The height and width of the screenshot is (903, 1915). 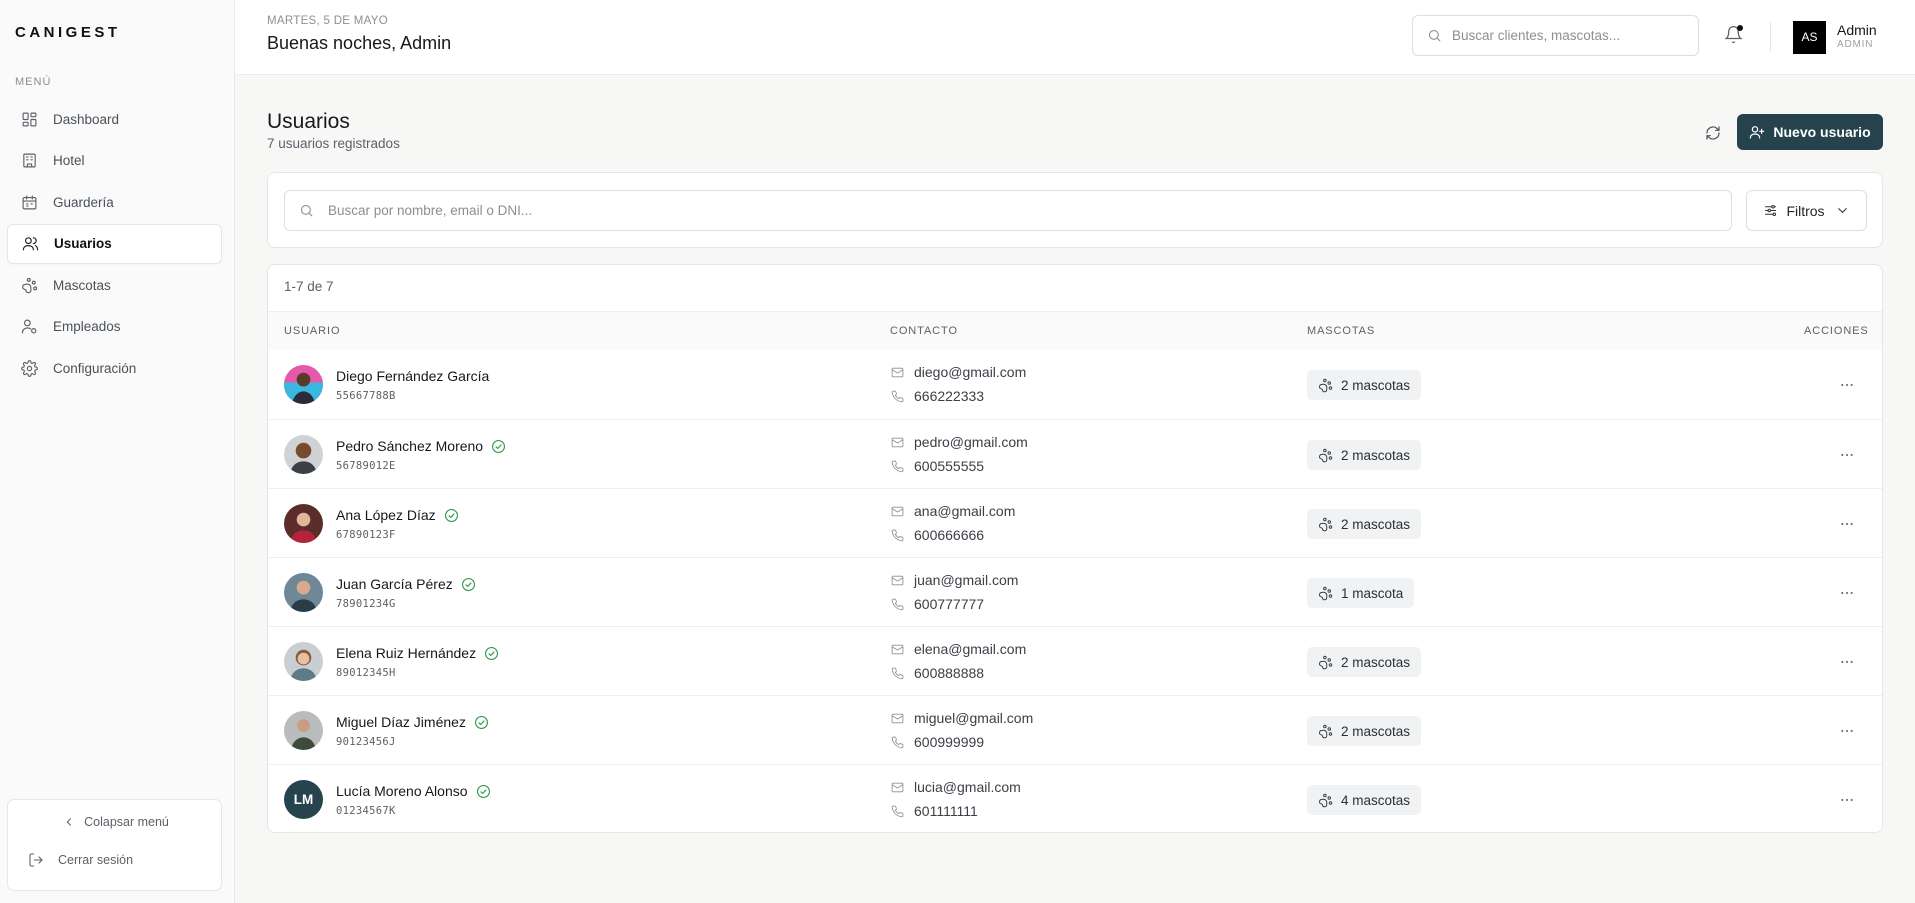 What do you see at coordinates (29, 327) in the screenshot?
I see `employee-icon` at bounding box center [29, 327].